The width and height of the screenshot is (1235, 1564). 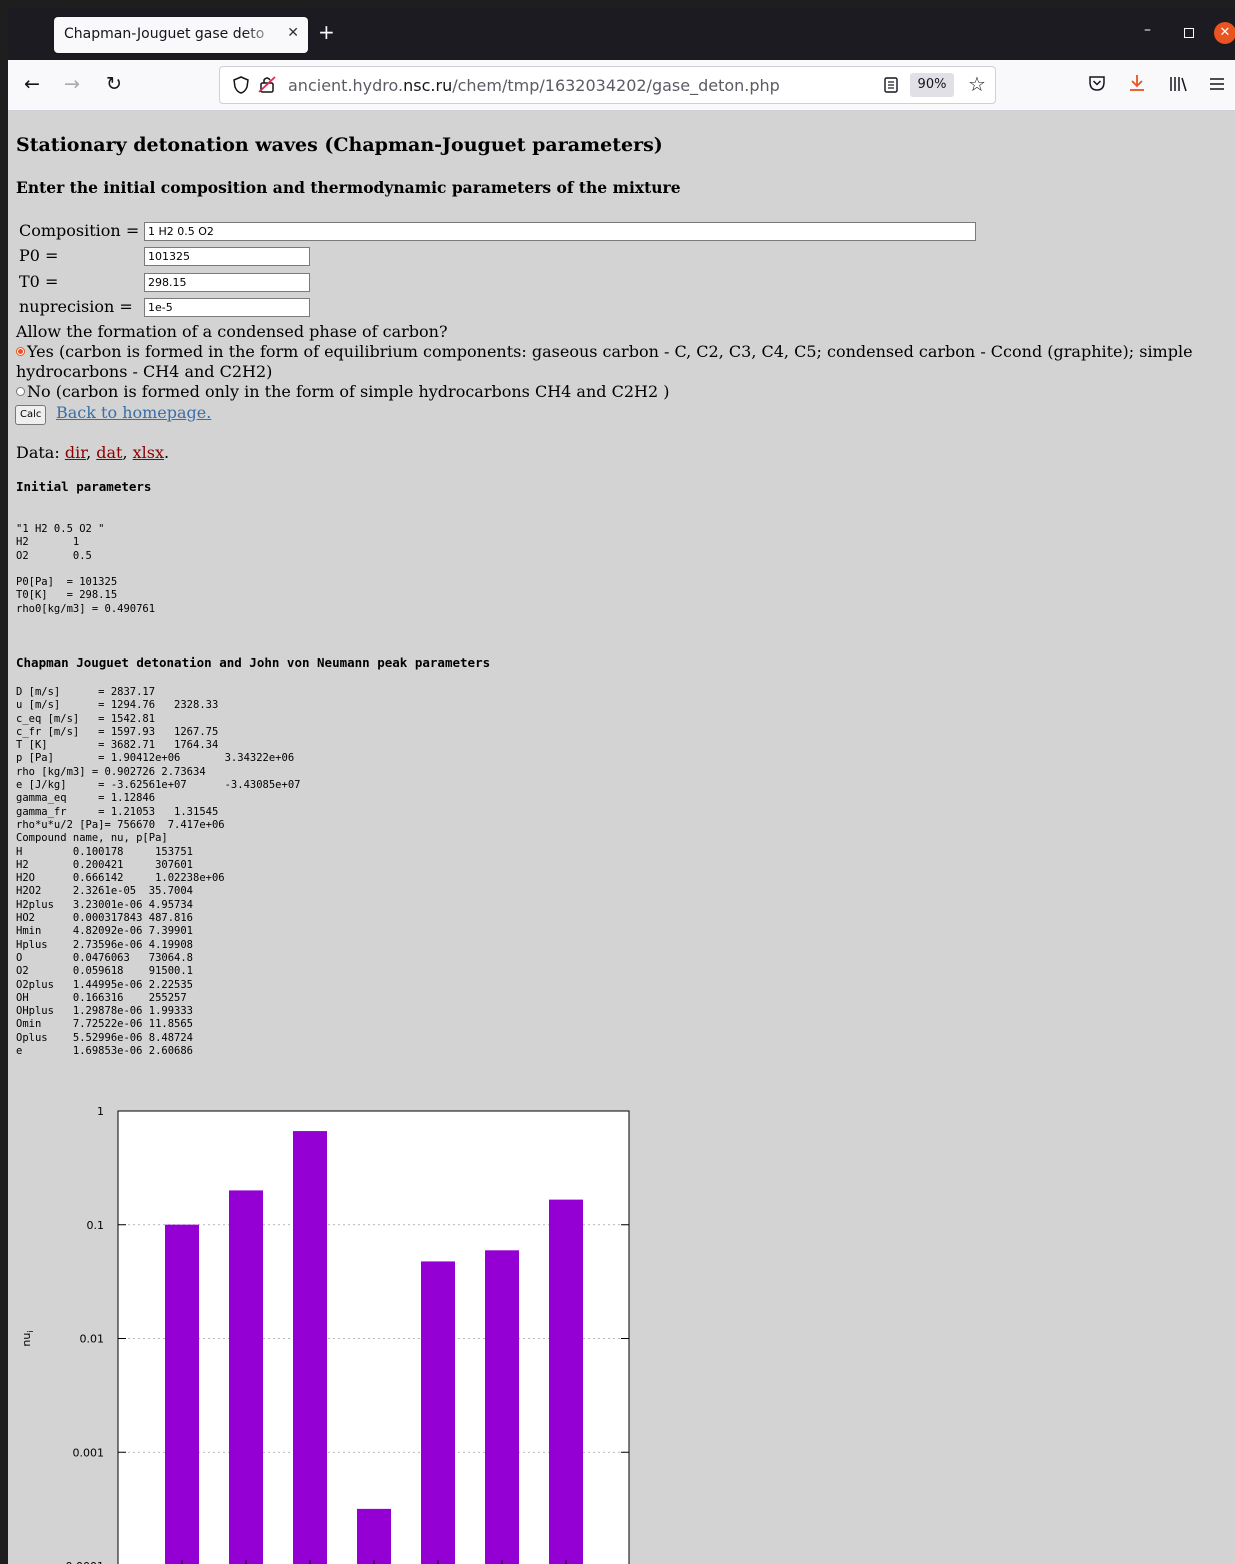 I want to click on reload-icon: ↻, so click(x=114, y=84).